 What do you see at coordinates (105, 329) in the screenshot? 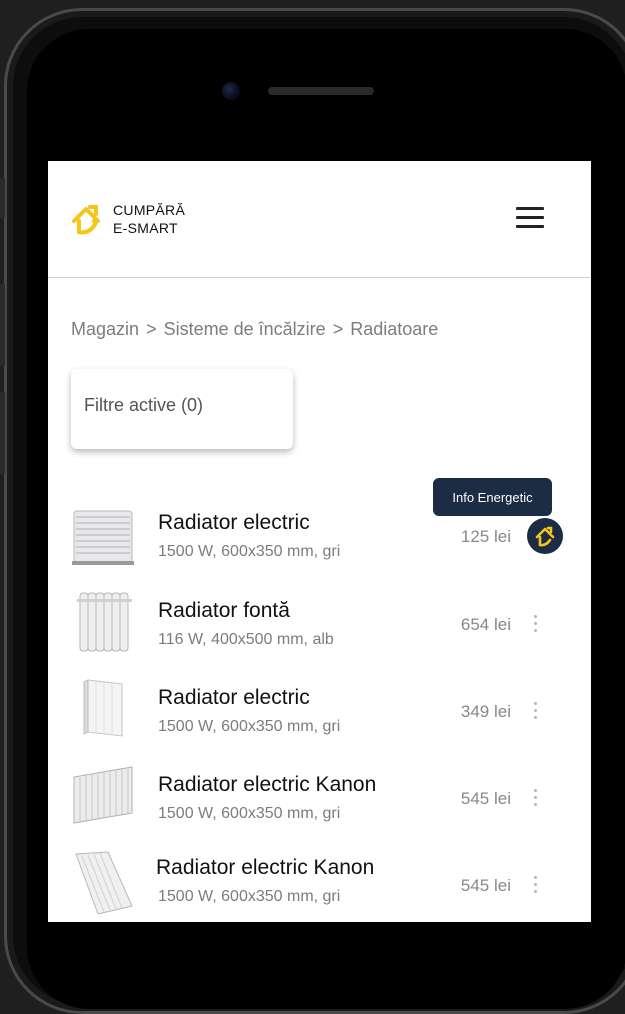
I see `breadcrumb-item-magazin: Magazin` at bounding box center [105, 329].